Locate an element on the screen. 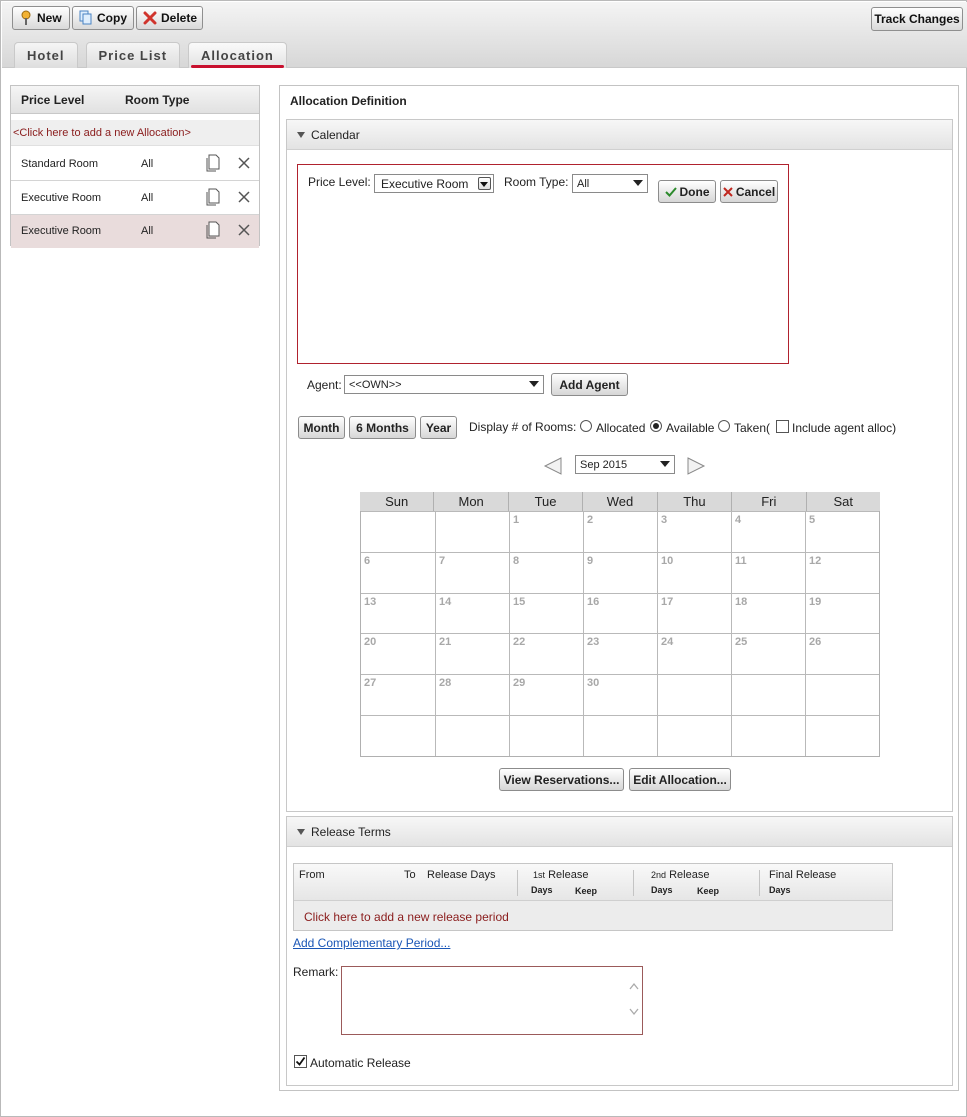  calendar-day-cell: 21 is located at coordinates (472, 654).